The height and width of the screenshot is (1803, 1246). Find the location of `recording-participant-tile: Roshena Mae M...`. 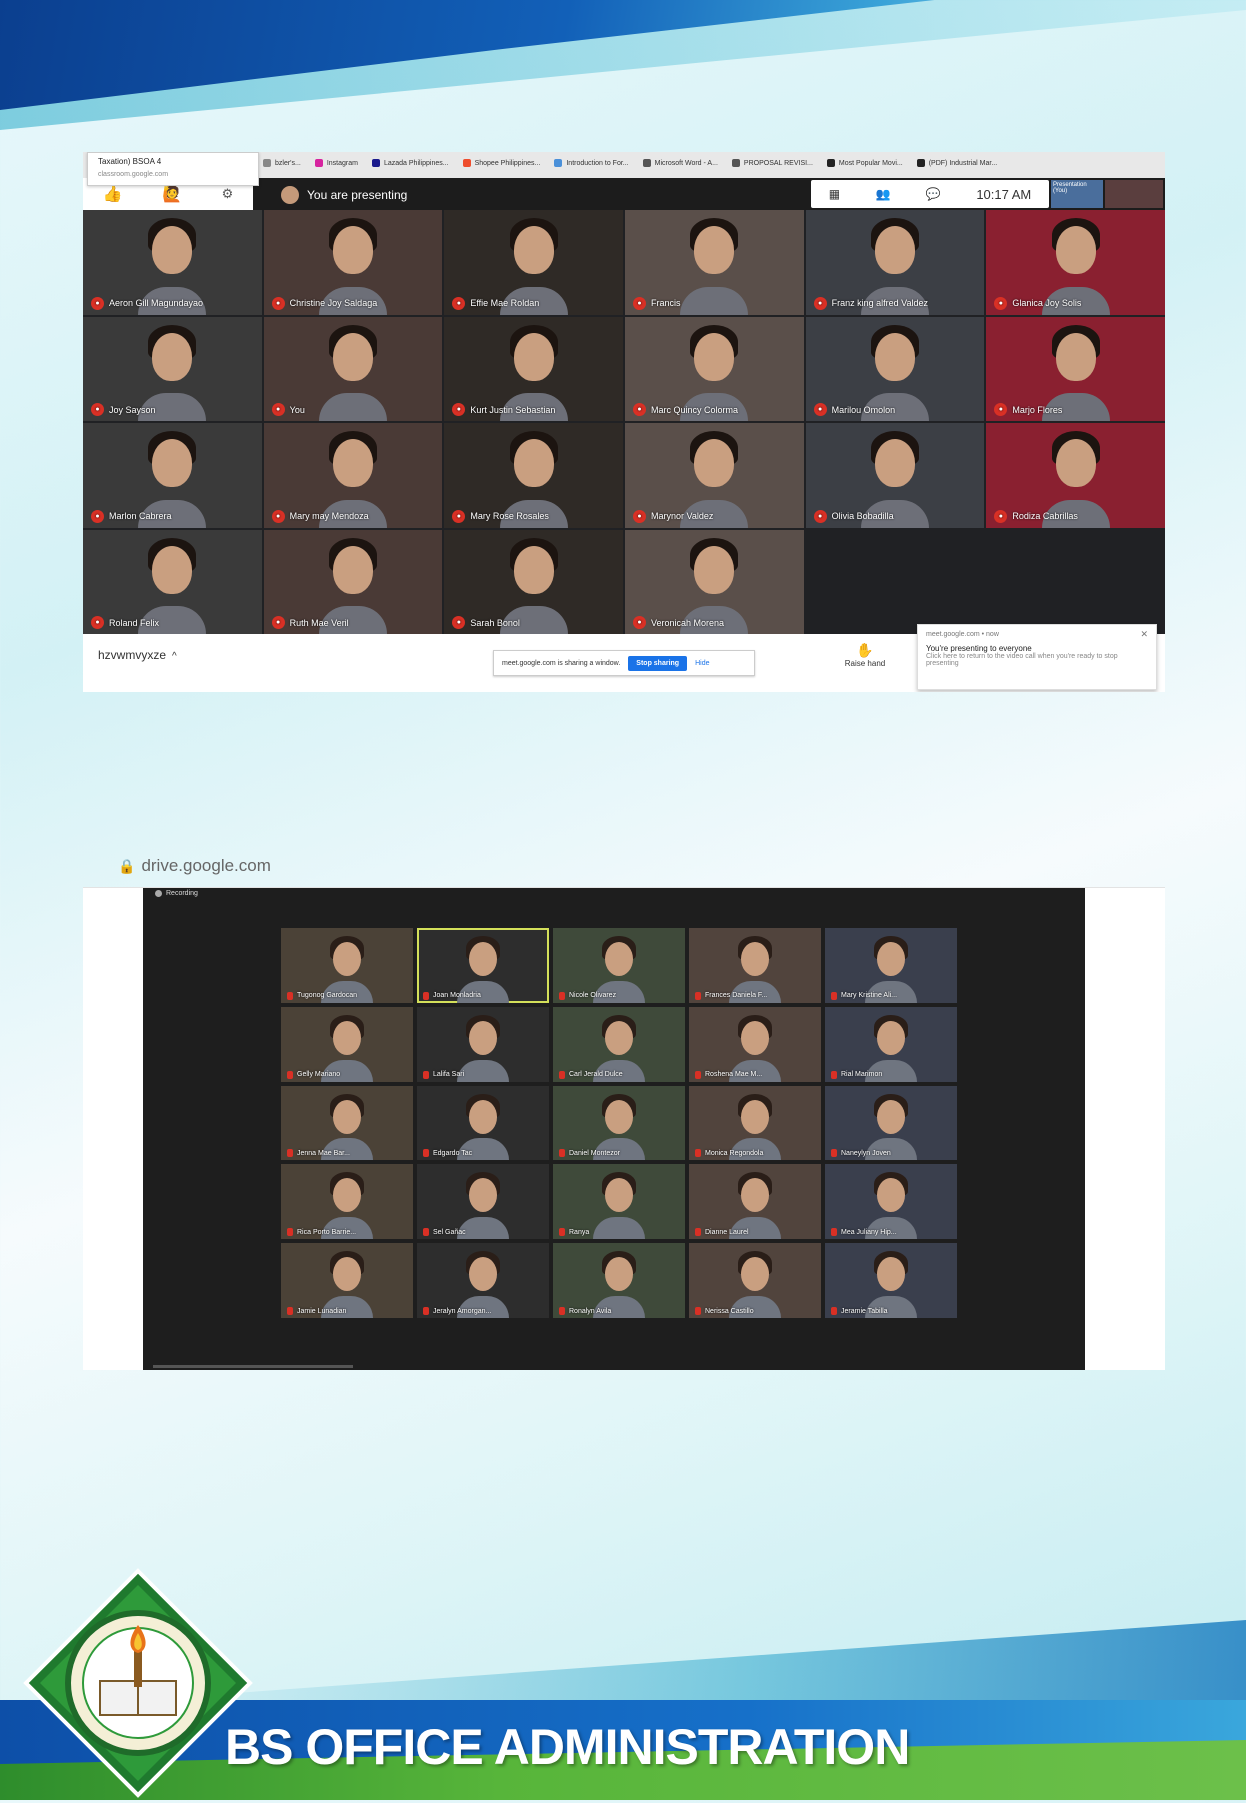

recording-participant-tile: Roshena Mae M... is located at coordinates (755, 1044).